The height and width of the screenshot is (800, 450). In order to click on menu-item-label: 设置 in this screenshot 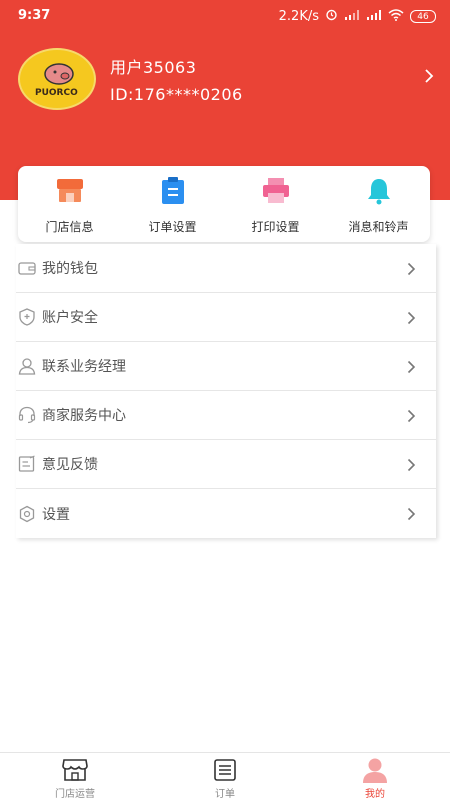, I will do `click(56, 514)`.